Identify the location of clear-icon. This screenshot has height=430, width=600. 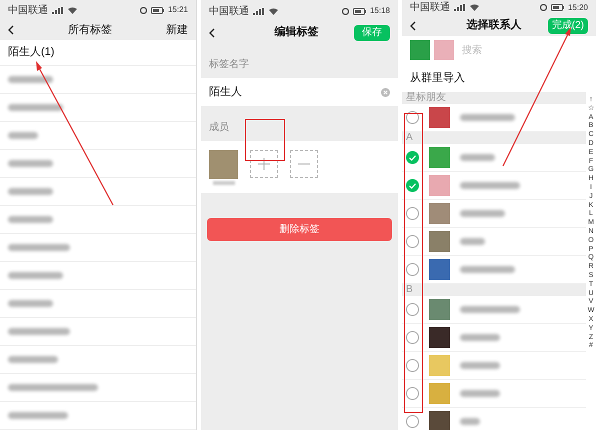
(385, 92).